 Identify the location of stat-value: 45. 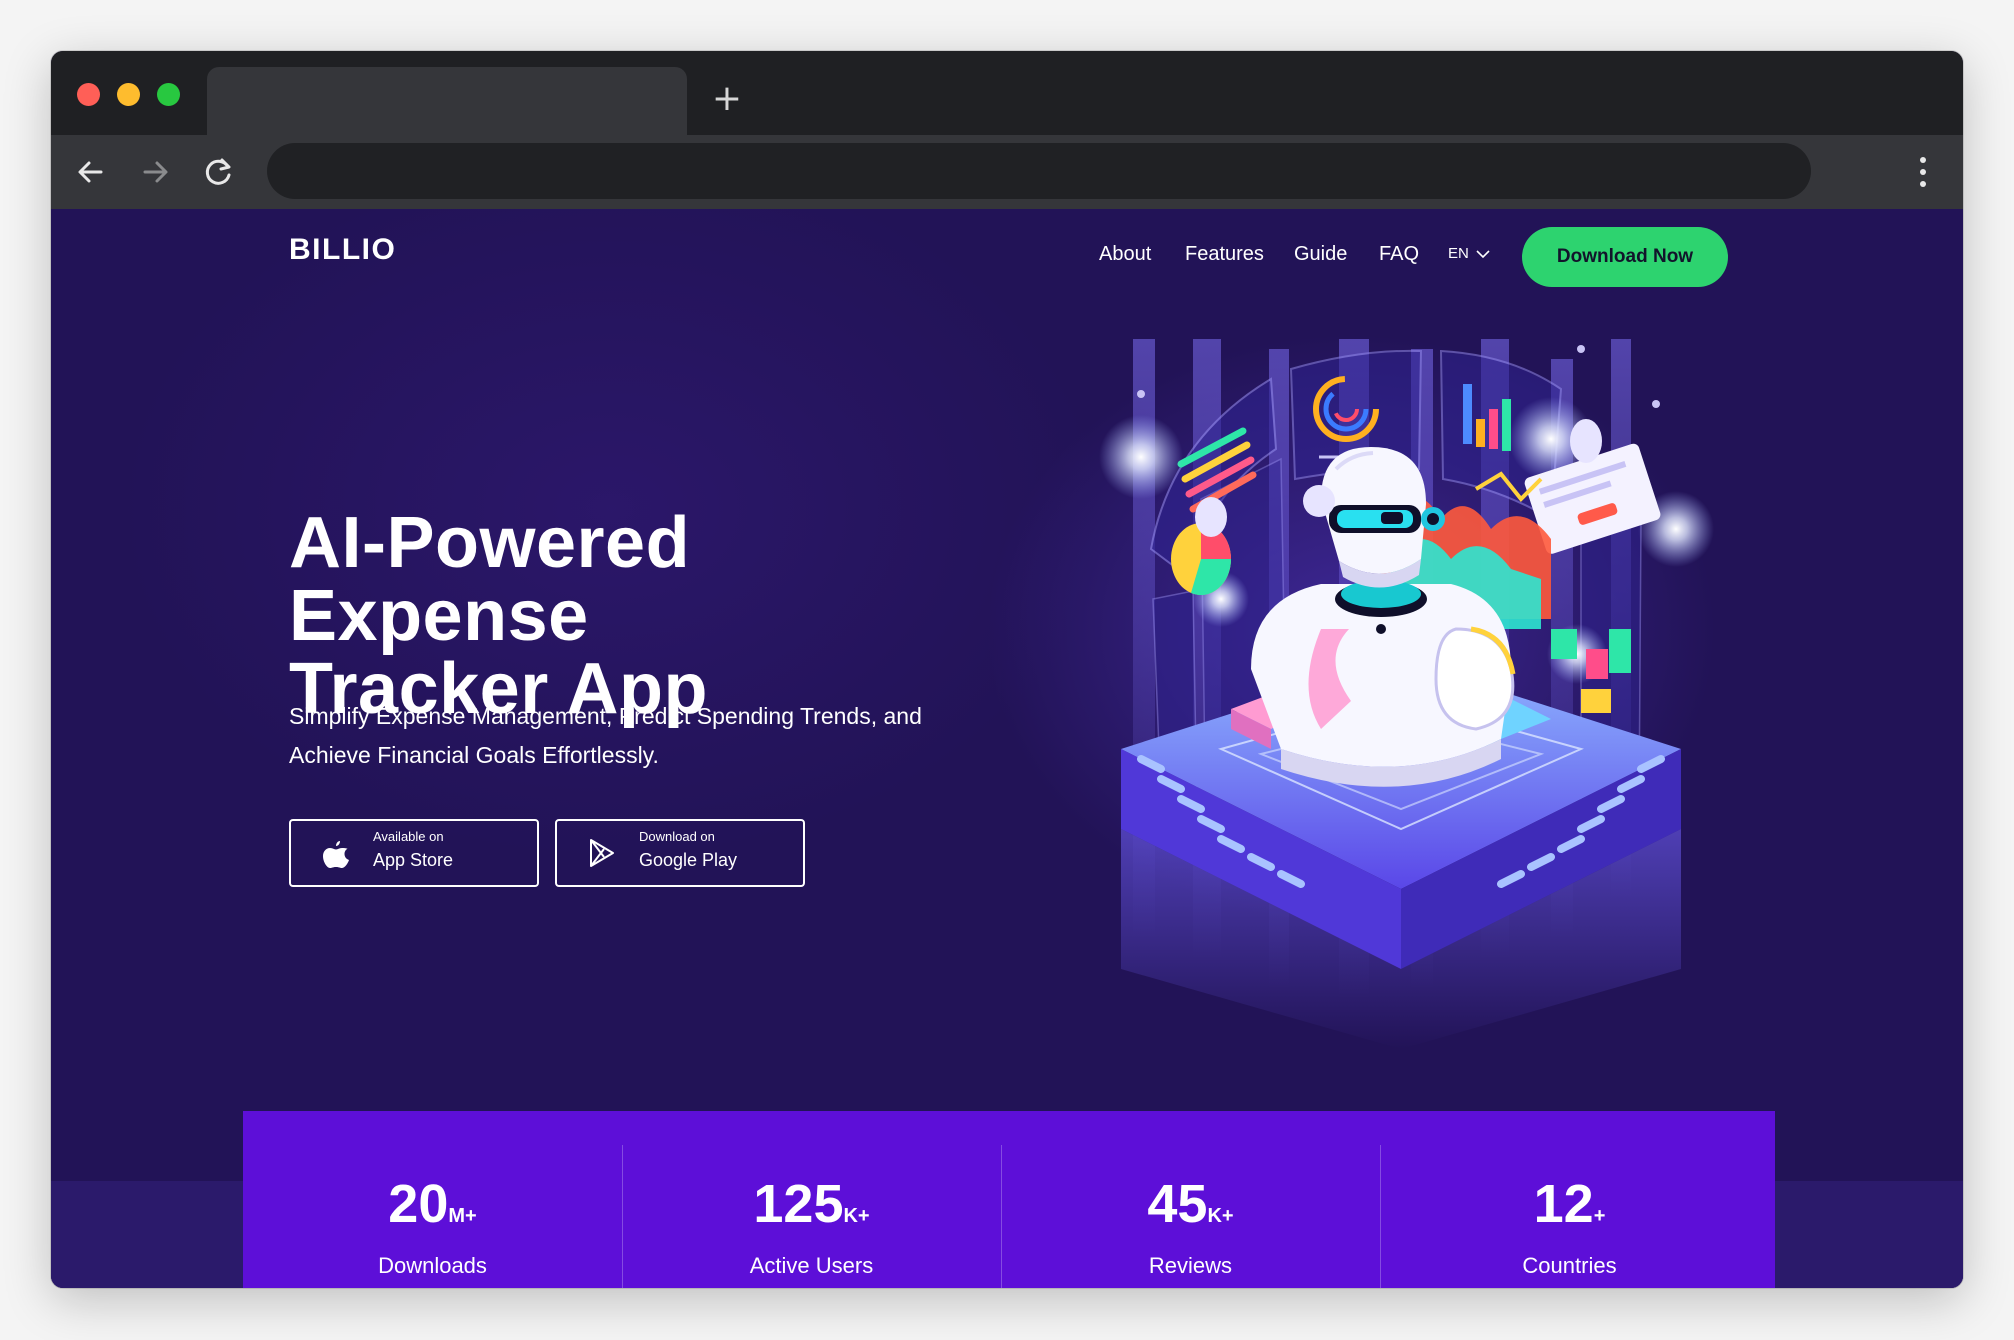
(1177, 1204).